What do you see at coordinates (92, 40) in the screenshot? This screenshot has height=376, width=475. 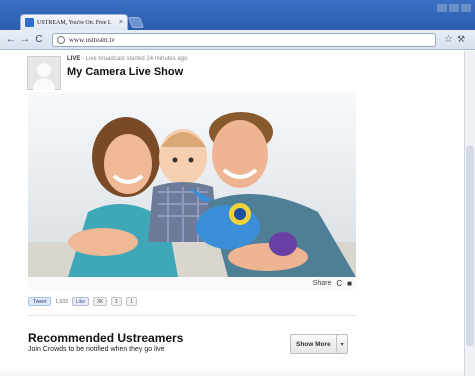 I see `url-text: www.ustream.tv` at bounding box center [92, 40].